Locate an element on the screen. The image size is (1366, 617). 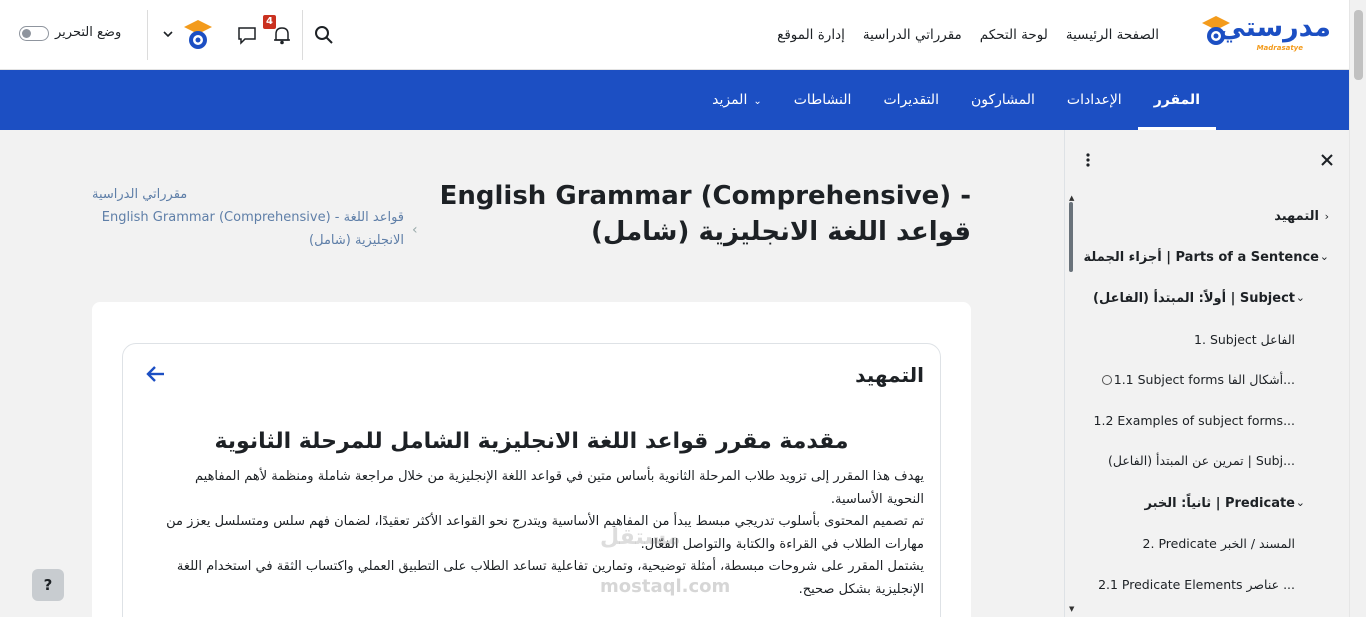
page-scrollbar-thumb is located at coordinates (1358, 45).